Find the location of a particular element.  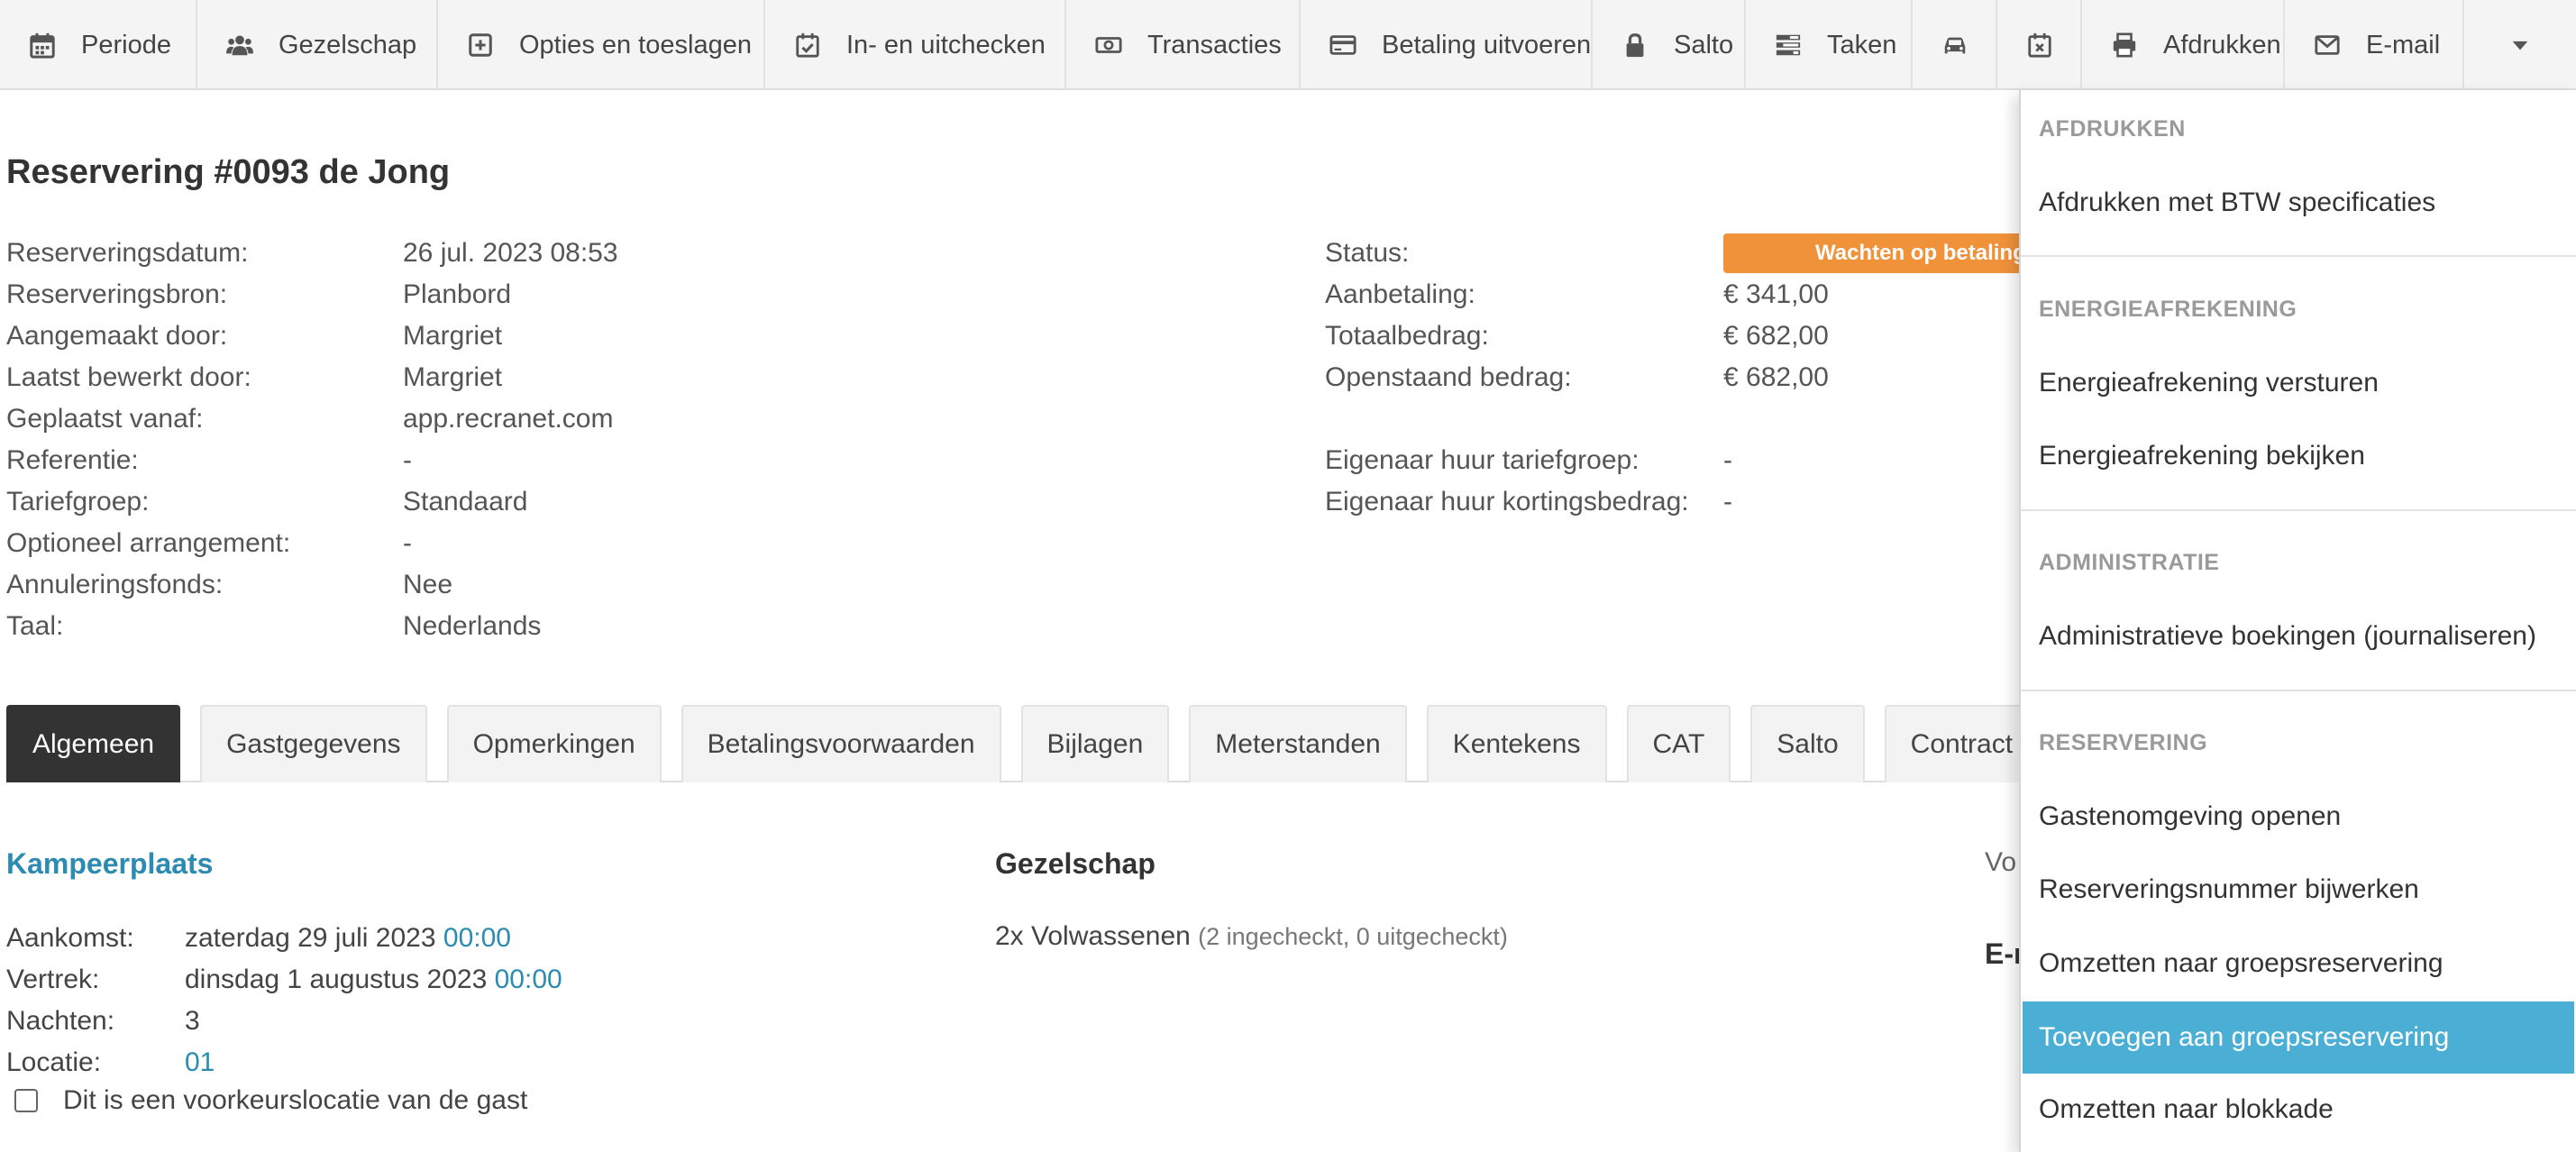

toolbar-email-button: E-mail is located at coordinates (2374, 45).